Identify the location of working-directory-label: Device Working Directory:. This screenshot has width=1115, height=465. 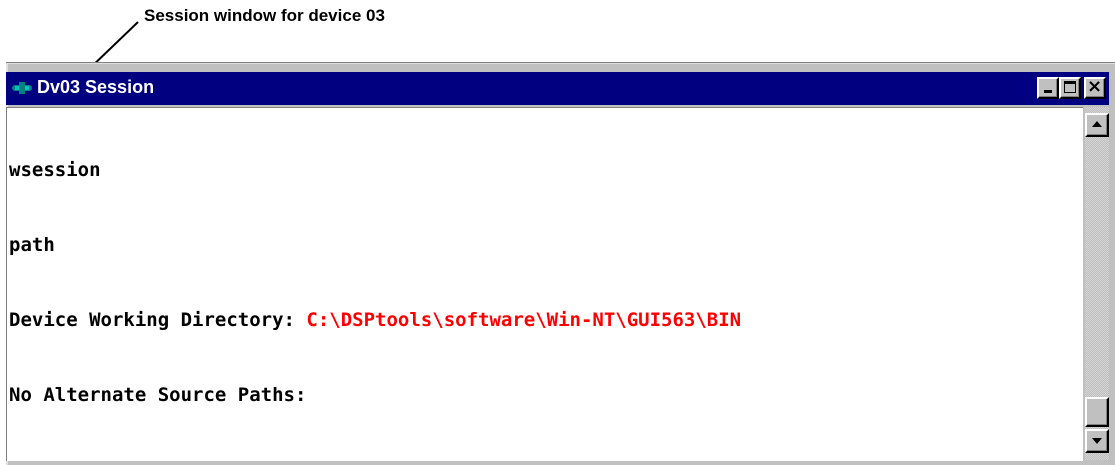
(158, 320).